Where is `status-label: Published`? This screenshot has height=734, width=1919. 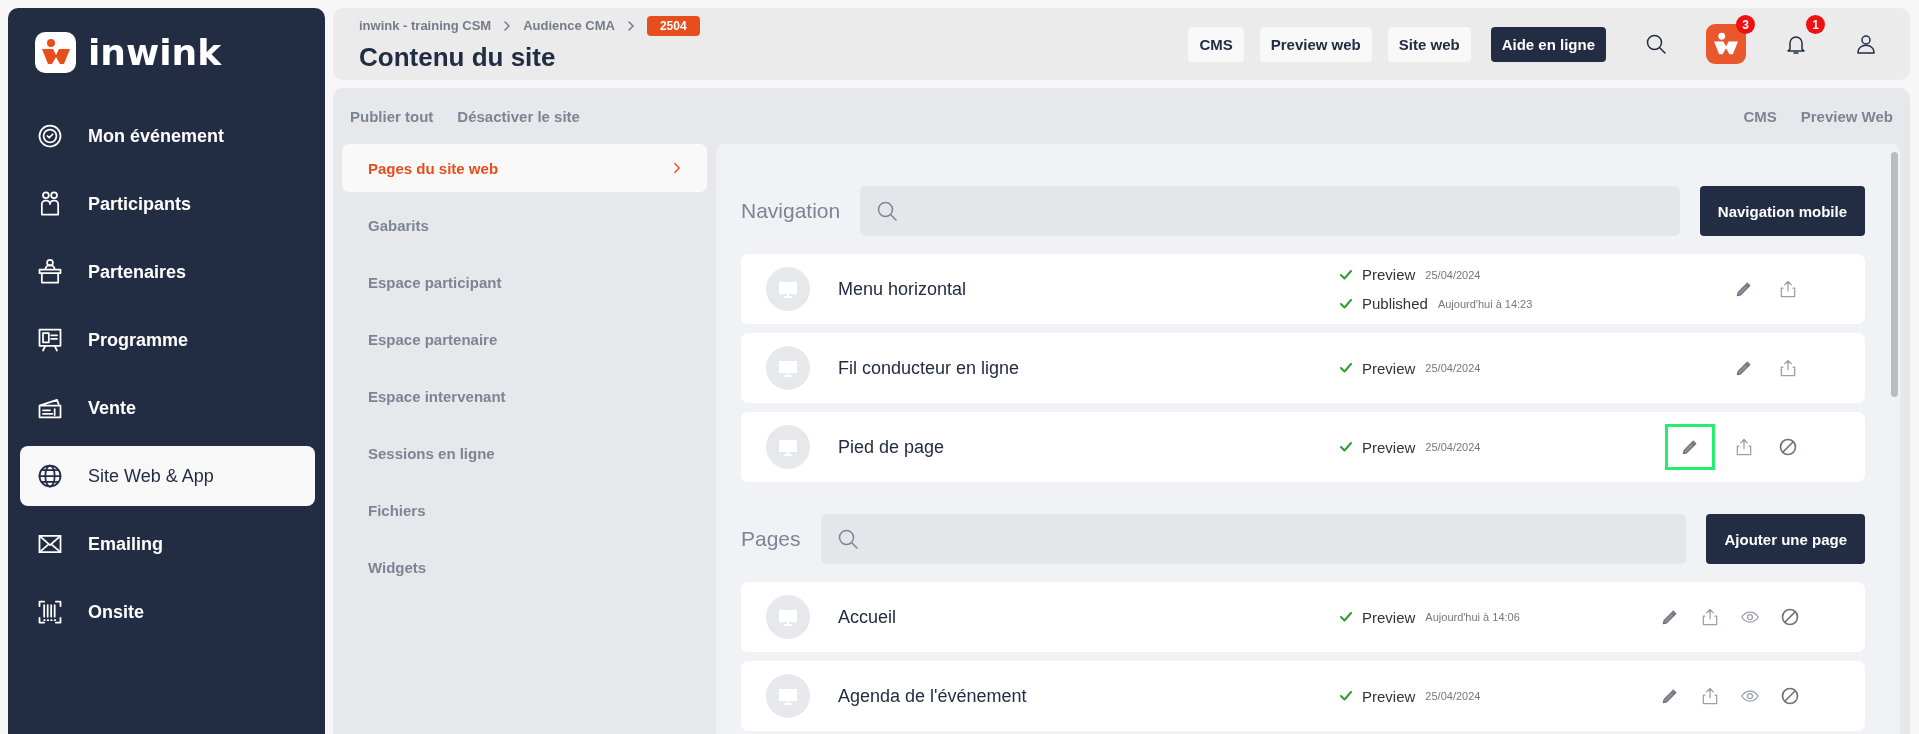
status-label: Published is located at coordinates (1395, 303).